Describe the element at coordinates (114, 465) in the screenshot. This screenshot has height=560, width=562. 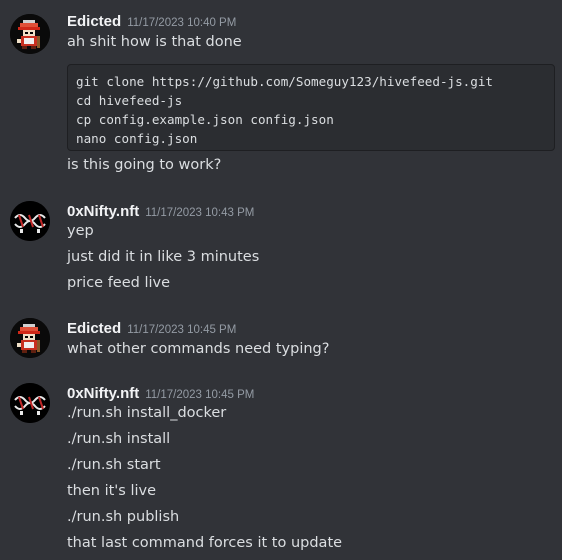
I see `message-text: ./run.sh start` at that location.